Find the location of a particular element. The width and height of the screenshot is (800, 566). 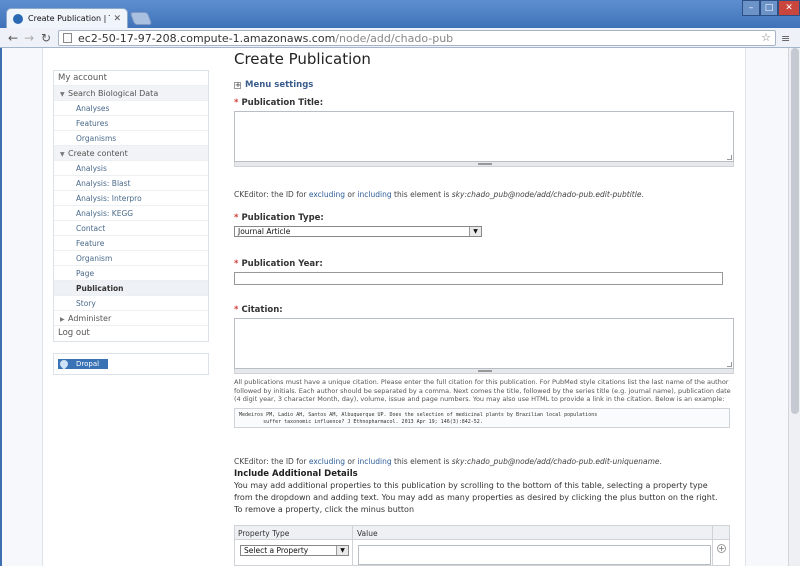

sidebar-item-create-content: ▼ Create content is located at coordinates (131, 153).